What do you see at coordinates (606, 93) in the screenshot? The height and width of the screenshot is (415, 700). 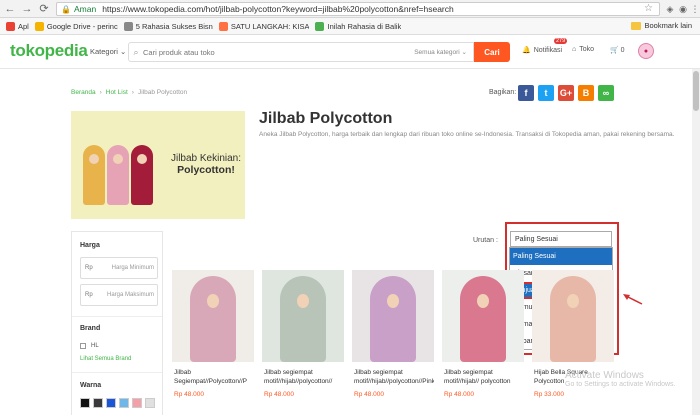 I see `copy-link-button: ∞` at bounding box center [606, 93].